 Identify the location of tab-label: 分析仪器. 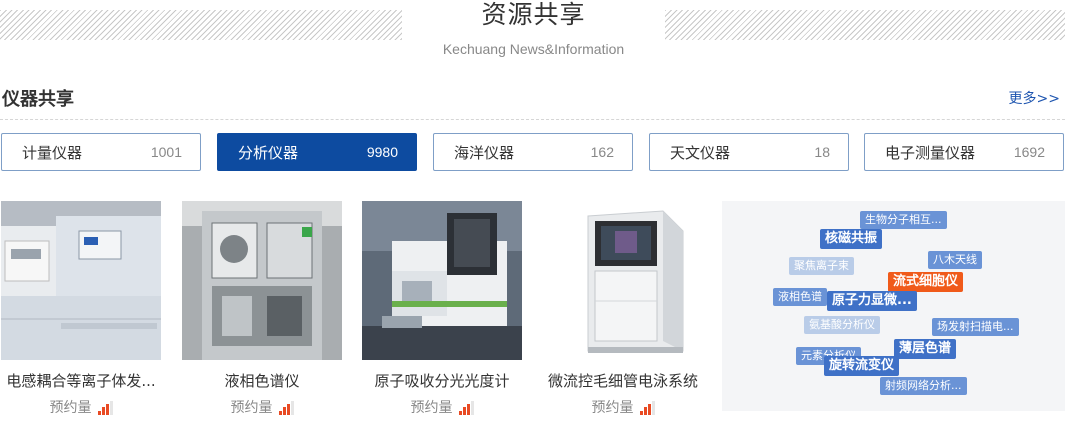
(268, 152).